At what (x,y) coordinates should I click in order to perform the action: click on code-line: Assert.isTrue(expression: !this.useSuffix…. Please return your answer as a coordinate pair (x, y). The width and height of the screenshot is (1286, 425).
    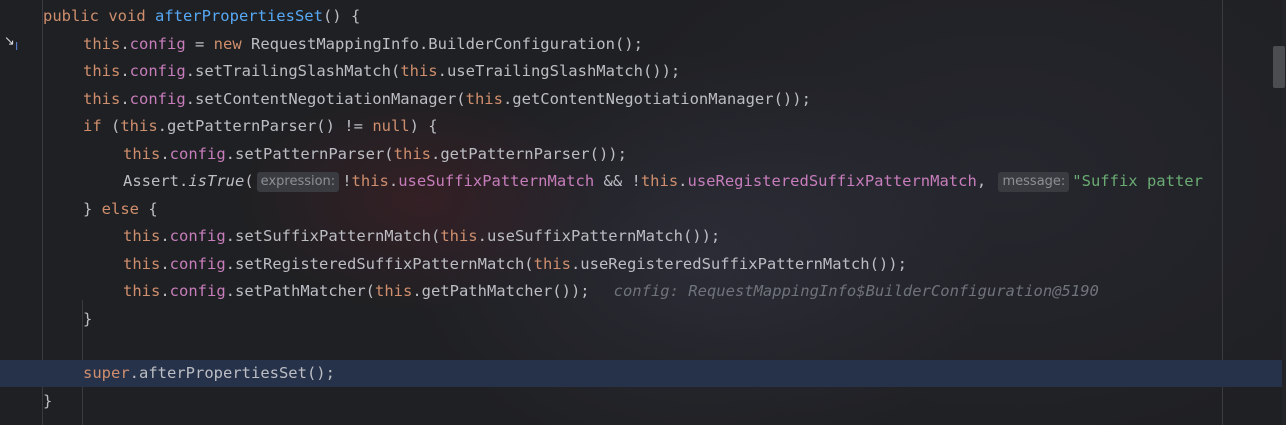
    Looking at the image, I should click on (641, 181).